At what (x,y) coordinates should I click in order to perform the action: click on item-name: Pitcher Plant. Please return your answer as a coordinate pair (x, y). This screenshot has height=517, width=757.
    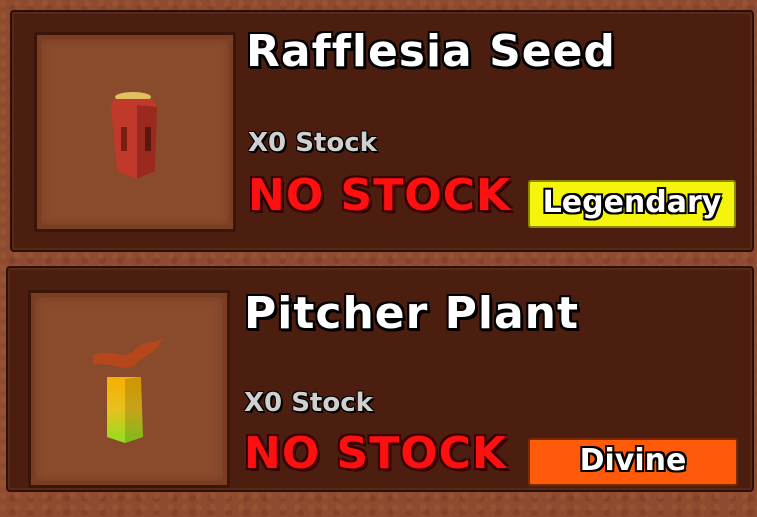
    Looking at the image, I should click on (412, 313).